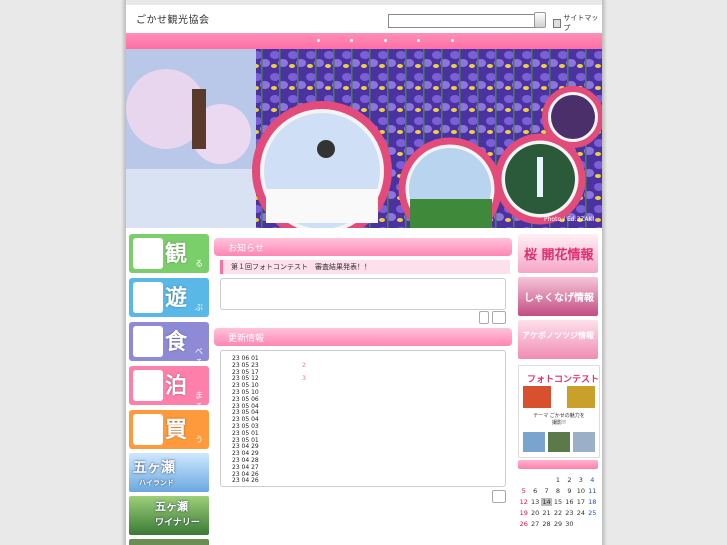  I want to click on menu-stay-sub: まる, so click(199, 398).